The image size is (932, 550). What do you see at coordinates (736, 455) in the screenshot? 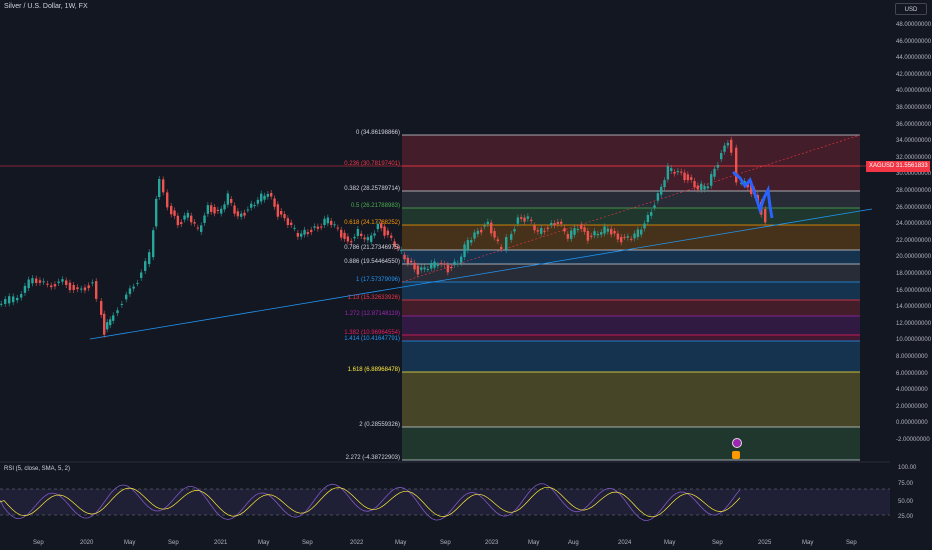
I see `earnings-flag-icon` at bounding box center [736, 455].